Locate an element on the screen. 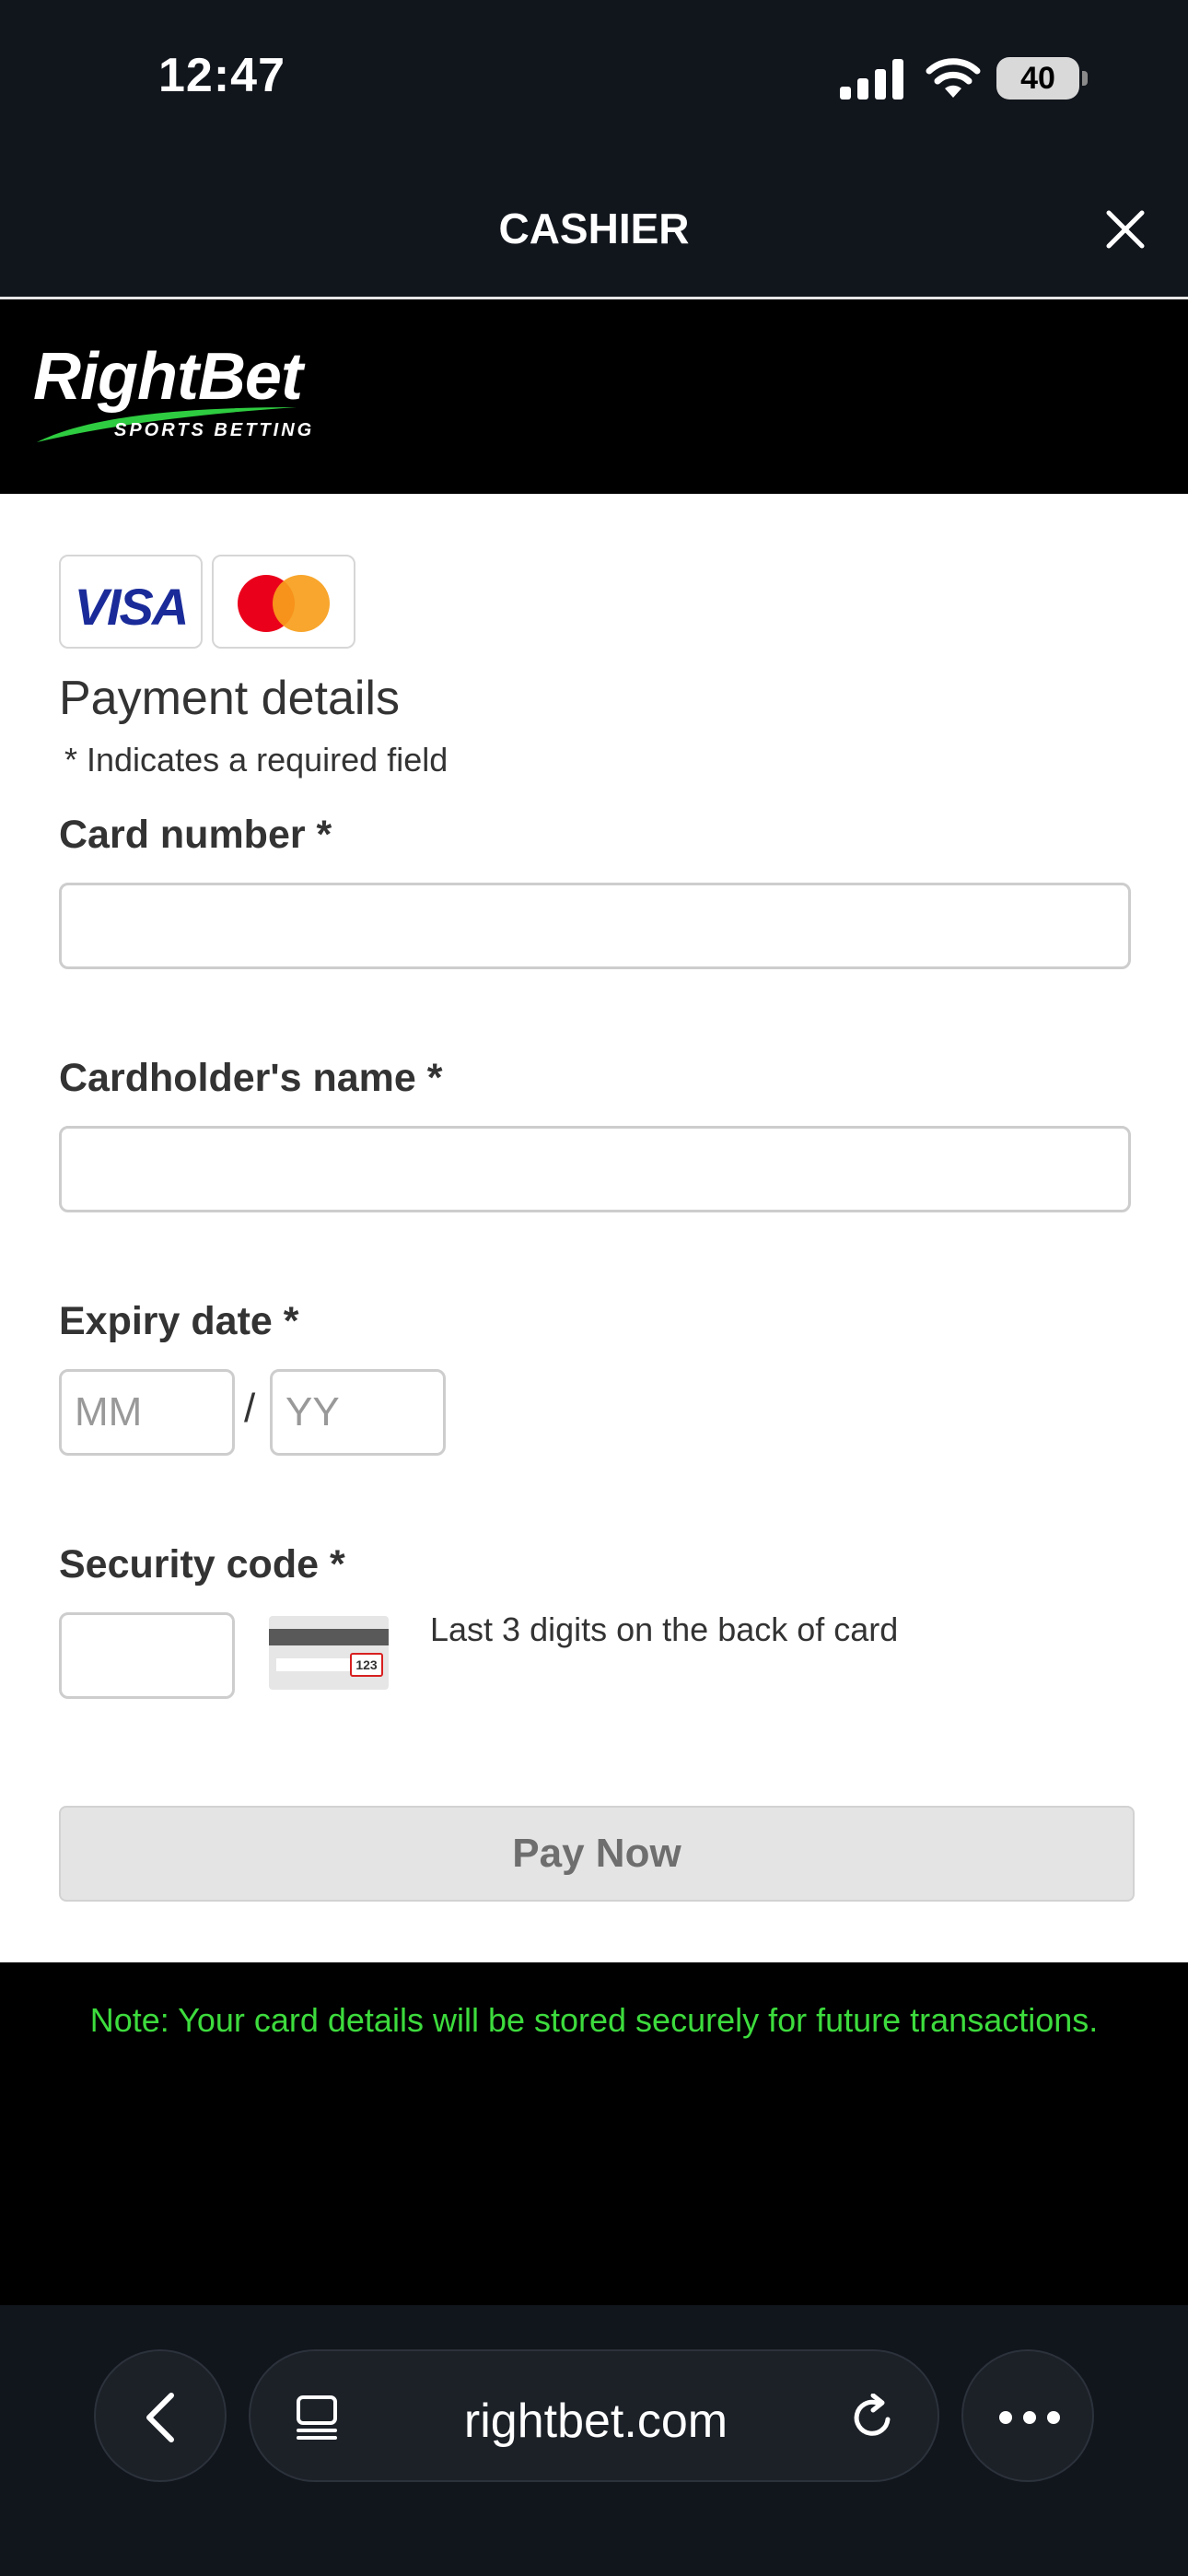 This screenshot has width=1188, height=2576. visa-logo: VISA is located at coordinates (131, 602).